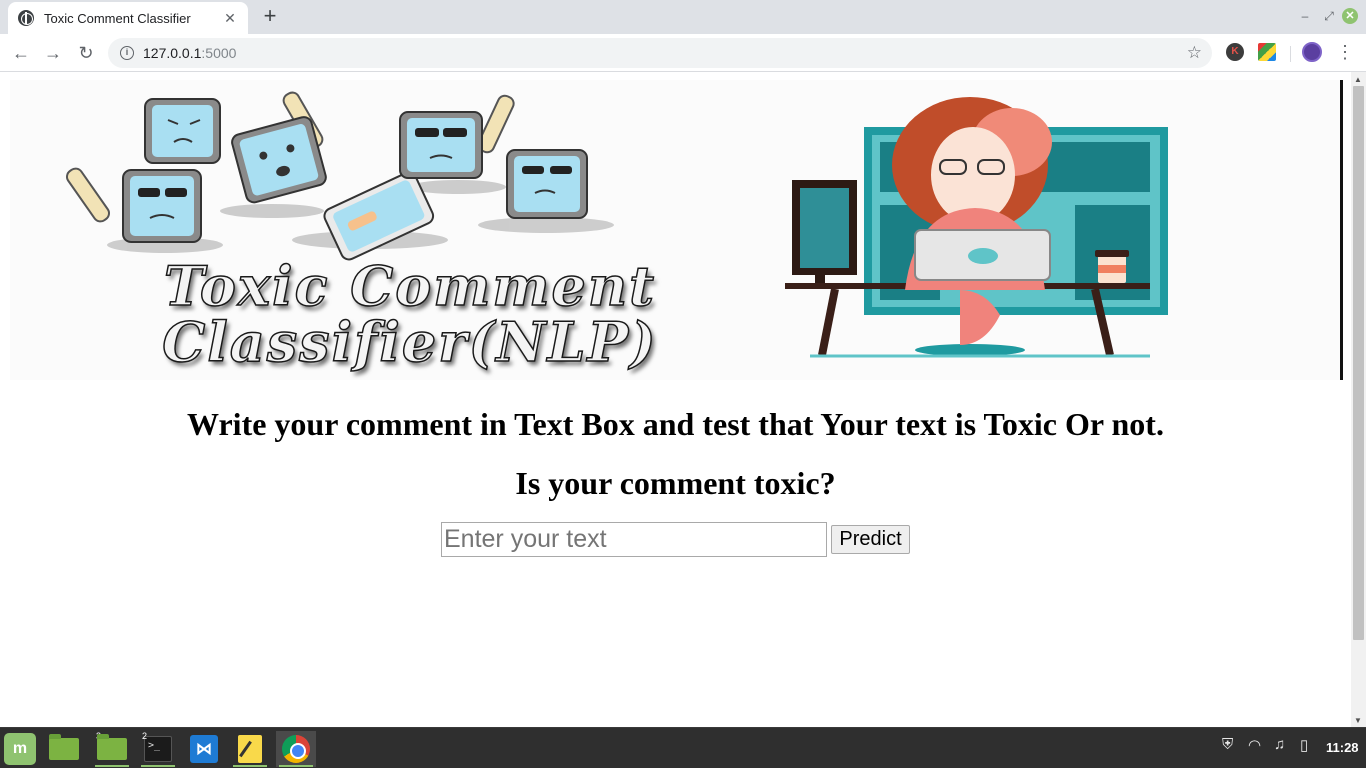  What do you see at coordinates (1304, 745) in the screenshot?
I see `battery-icon: ▯` at bounding box center [1304, 745].